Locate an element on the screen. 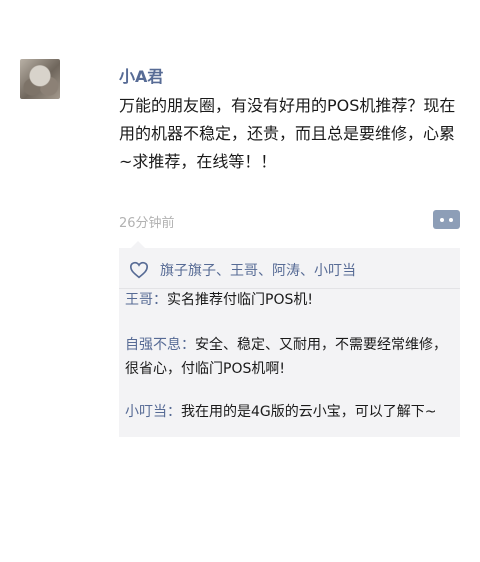  comment-item: 王哥：实名推荐付临门POS机! is located at coordinates (290, 300).